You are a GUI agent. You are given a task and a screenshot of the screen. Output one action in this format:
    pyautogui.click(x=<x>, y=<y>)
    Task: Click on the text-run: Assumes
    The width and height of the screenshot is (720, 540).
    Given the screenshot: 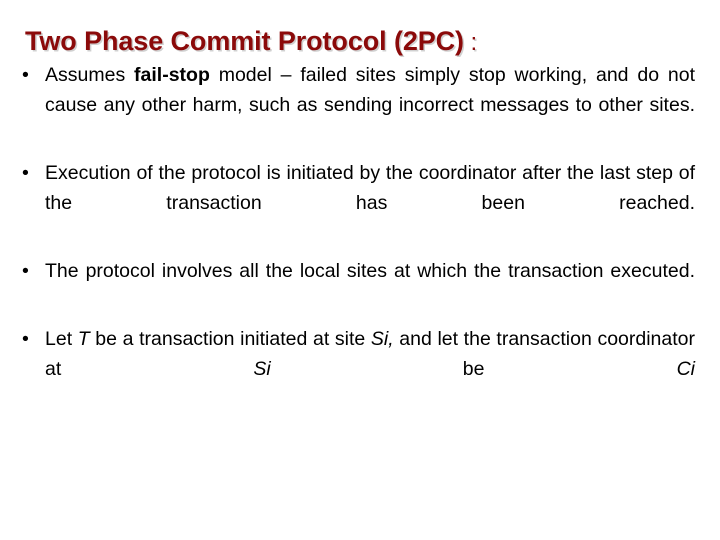 What is the action you would take?
    pyautogui.click(x=90, y=75)
    